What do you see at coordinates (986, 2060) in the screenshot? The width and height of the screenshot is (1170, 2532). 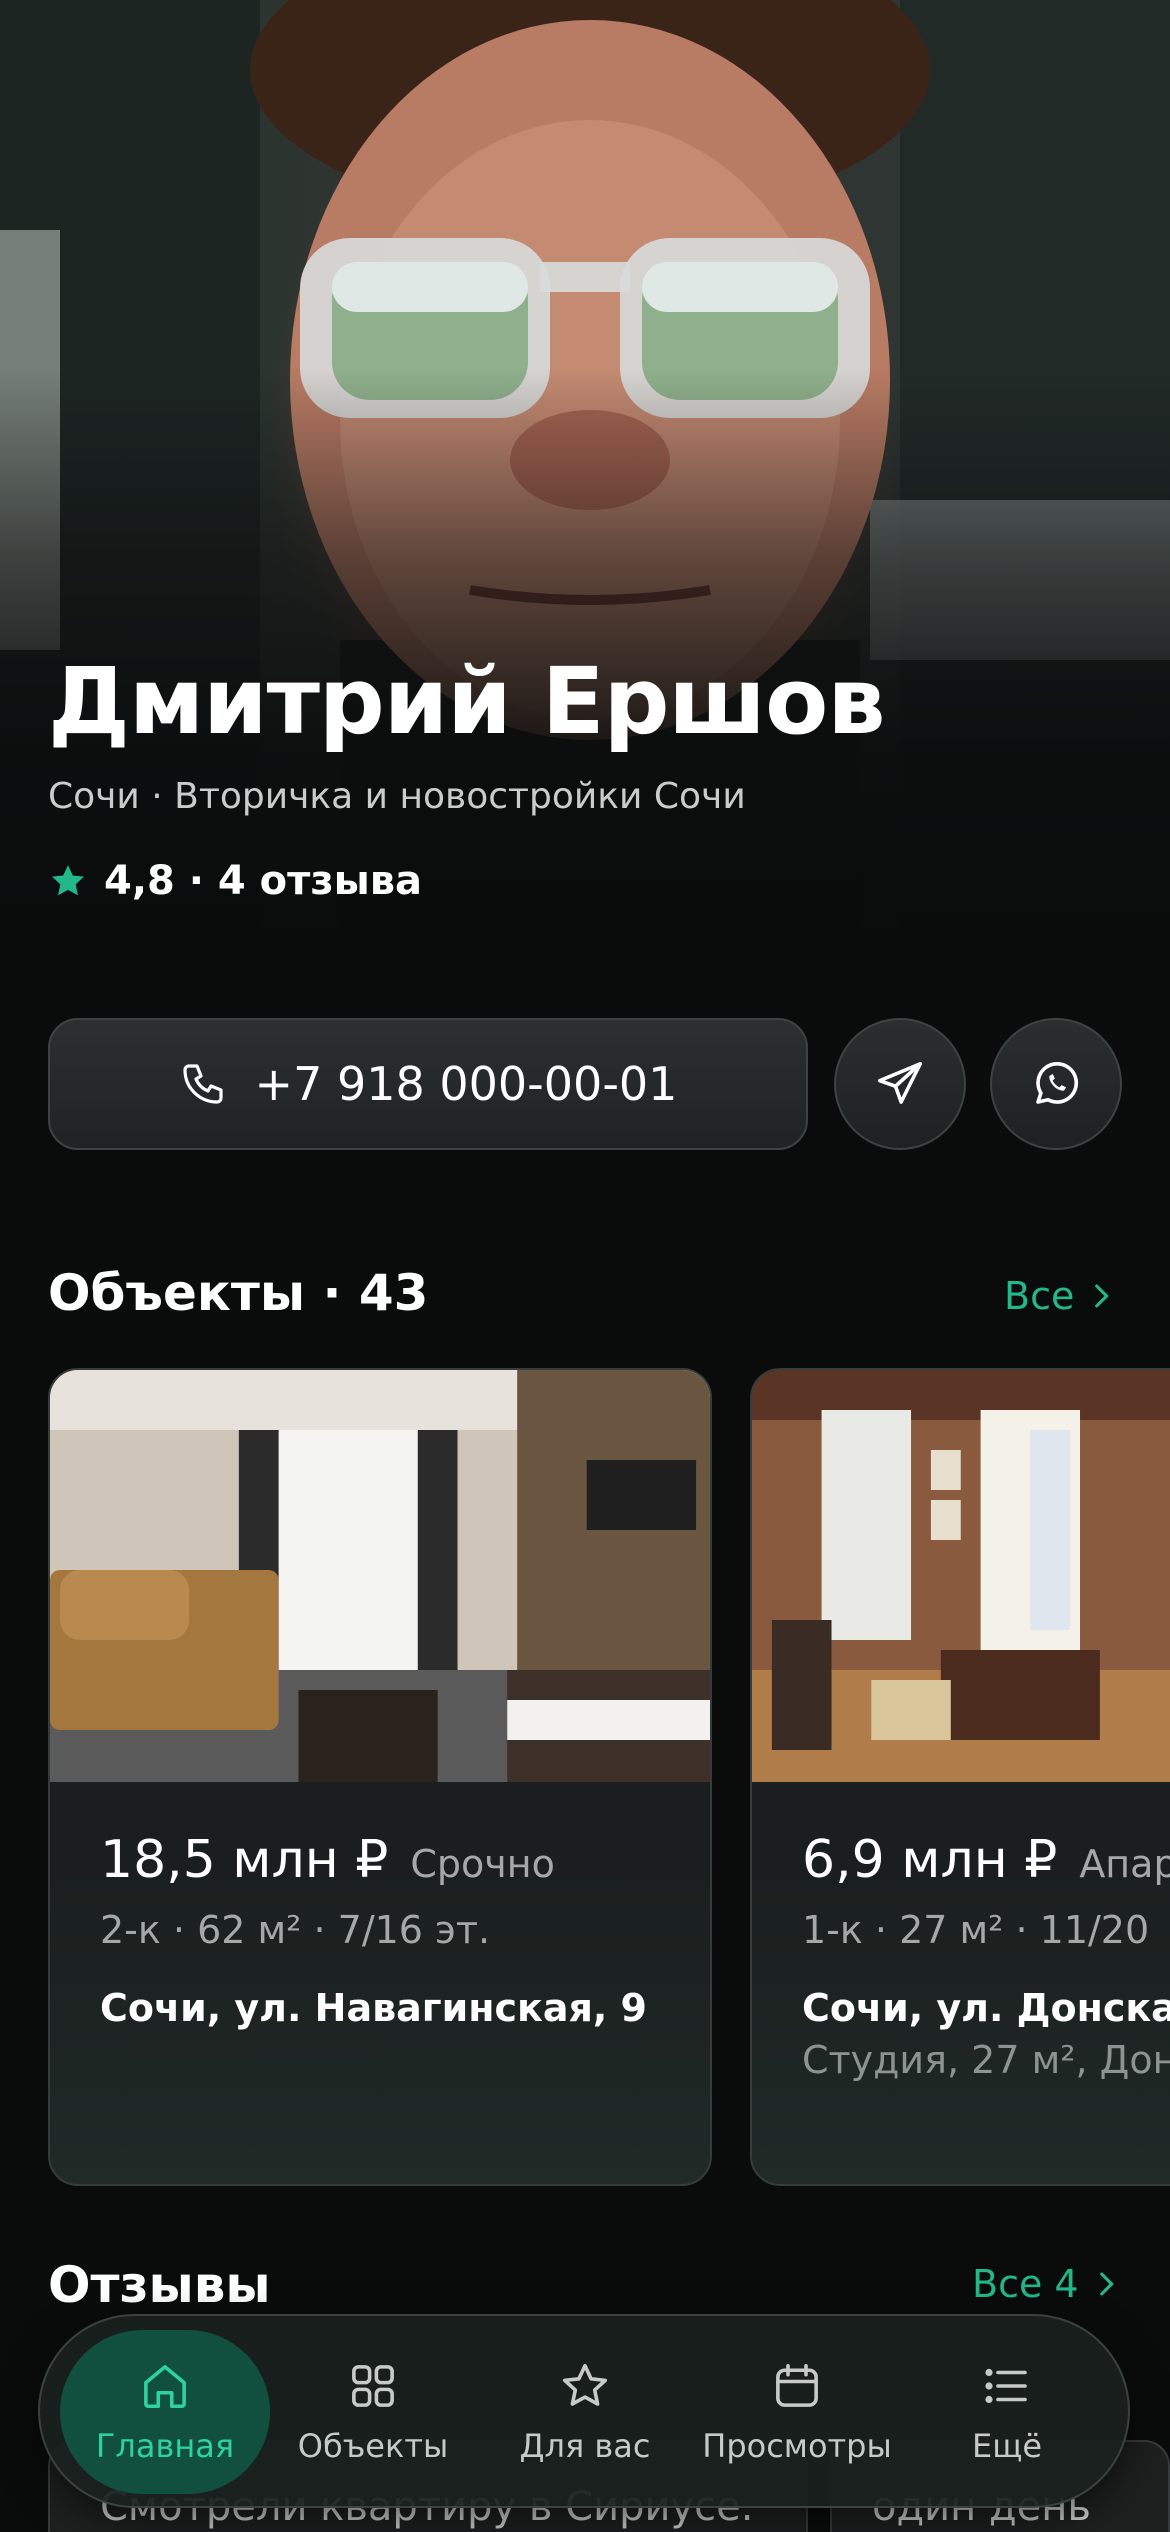 I see `listing-description: Студия, 27 м², Донс` at bounding box center [986, 2060].